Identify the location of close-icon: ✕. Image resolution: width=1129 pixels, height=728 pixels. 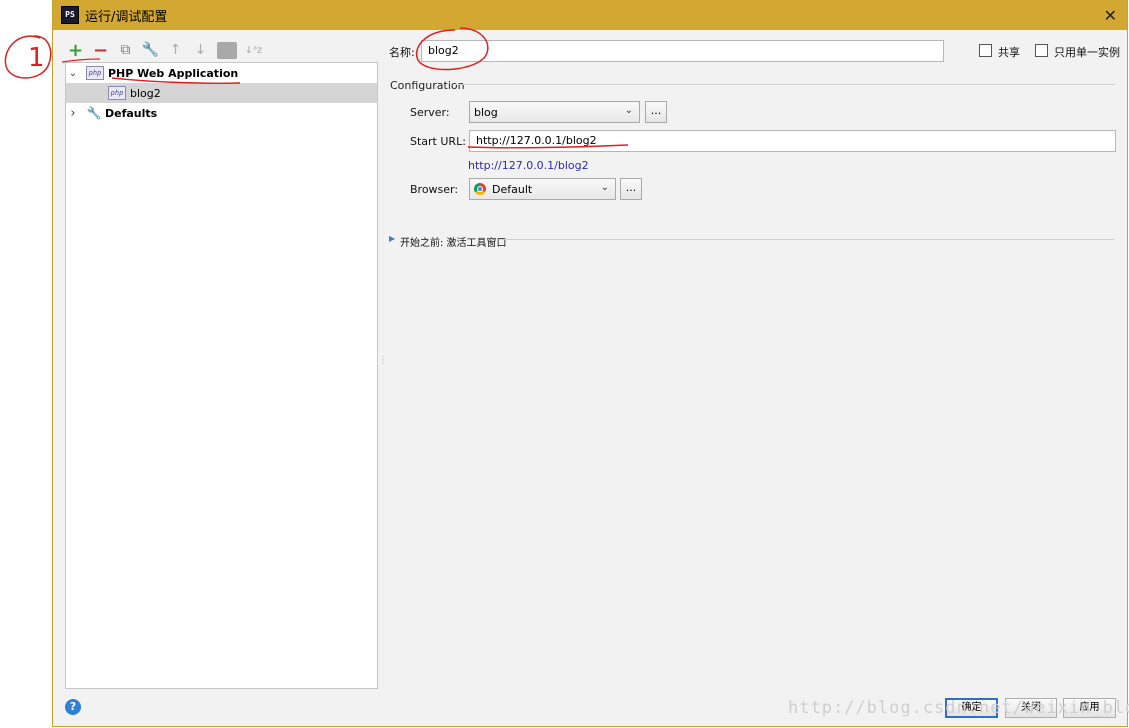
(1110, 15).